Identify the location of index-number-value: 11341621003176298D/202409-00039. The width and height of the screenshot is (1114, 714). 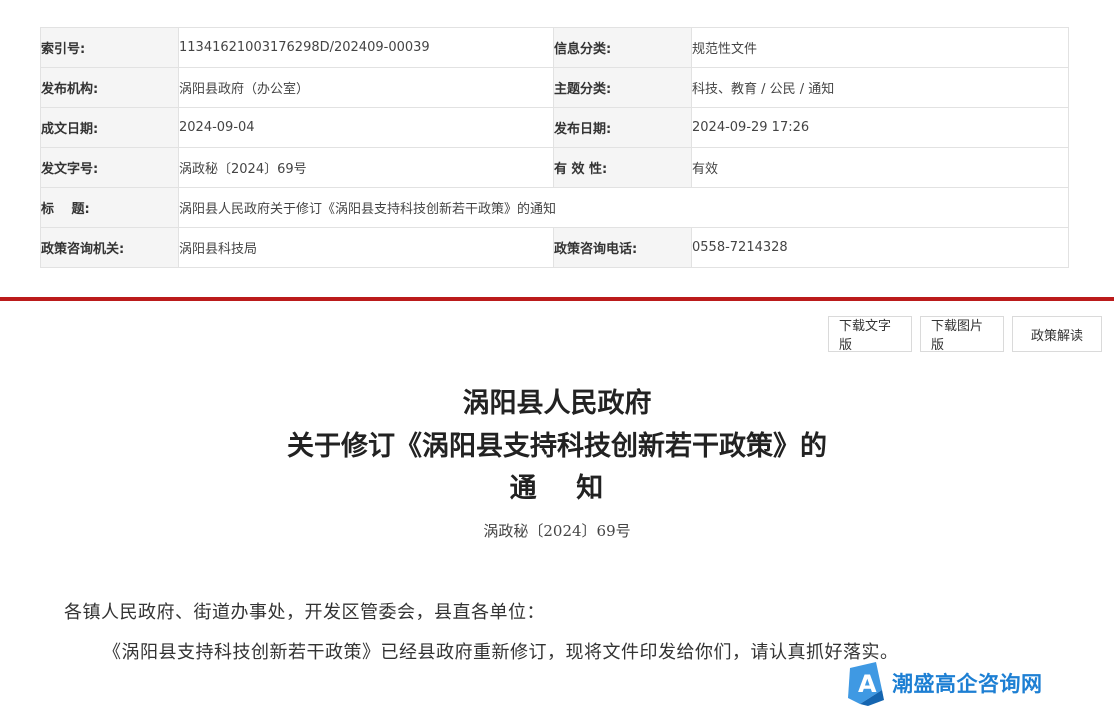
(366, 47).